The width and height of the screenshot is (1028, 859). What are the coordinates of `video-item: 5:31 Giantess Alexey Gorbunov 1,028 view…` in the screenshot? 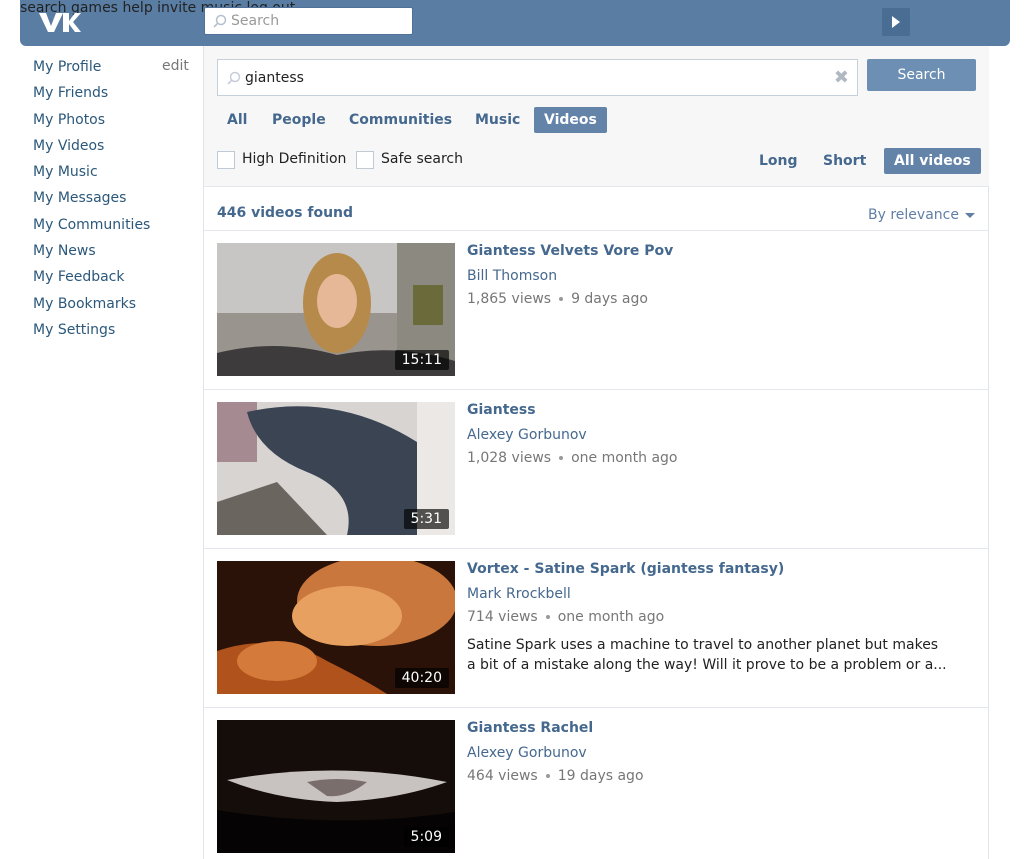 It's located at (596, 469).